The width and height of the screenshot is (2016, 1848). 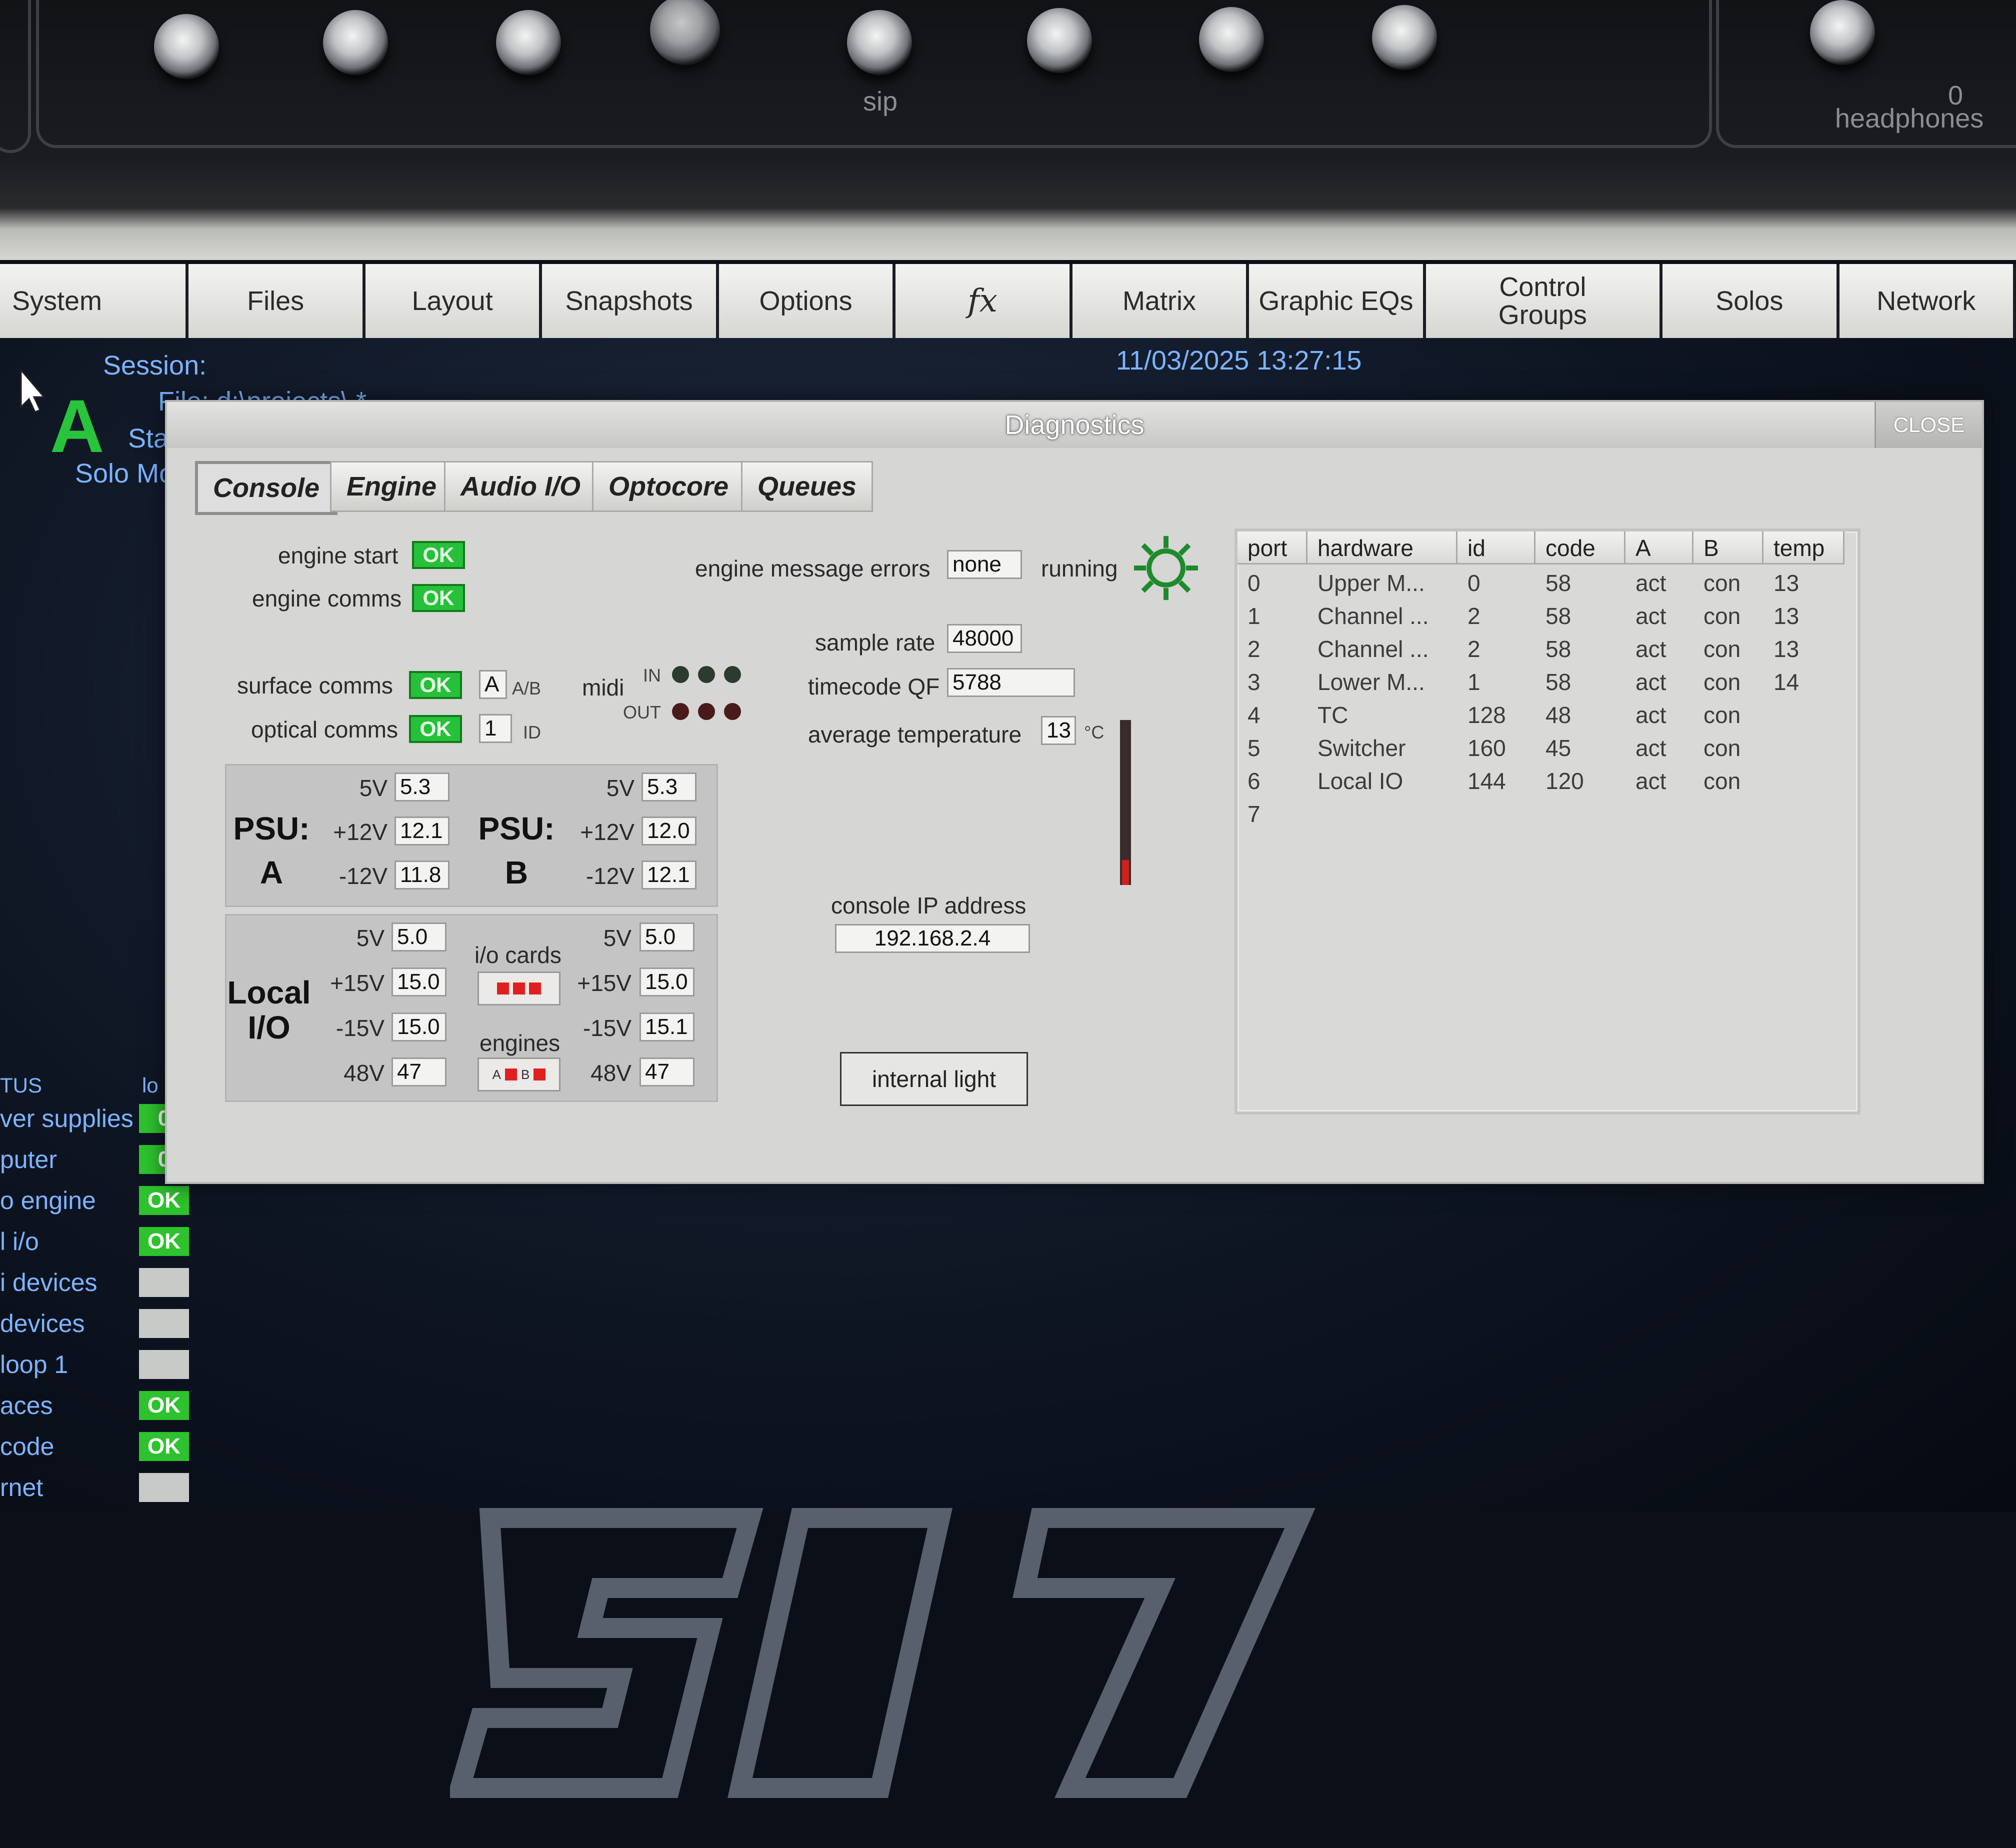 What do you see at coordinates (620, 788) in the screenshot?
I see `psu-b-5v-label: 5V` at bounding box center [620, 788].